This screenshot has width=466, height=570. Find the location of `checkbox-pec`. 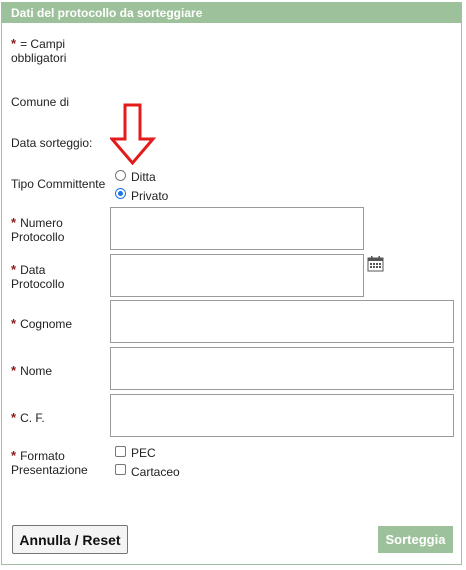

checkbox-pec is located at coordinates (120, 451).